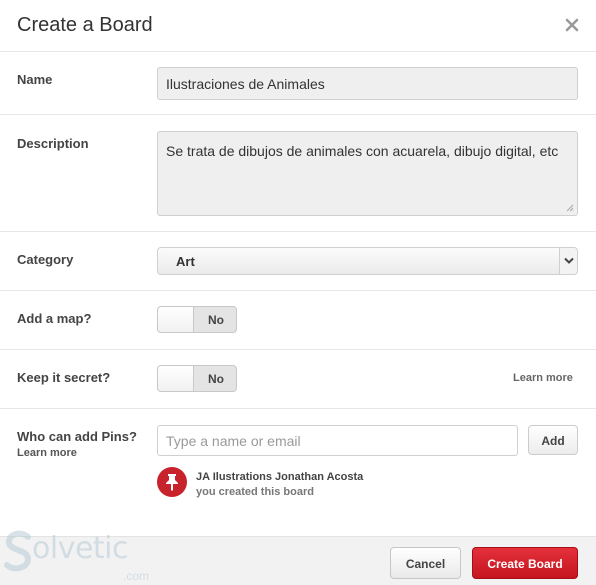 The width and height of the screenshot is (596, 585). I want to click on owner-name: JA Ilustrations Jonathan Acosta, so click(280, 477).